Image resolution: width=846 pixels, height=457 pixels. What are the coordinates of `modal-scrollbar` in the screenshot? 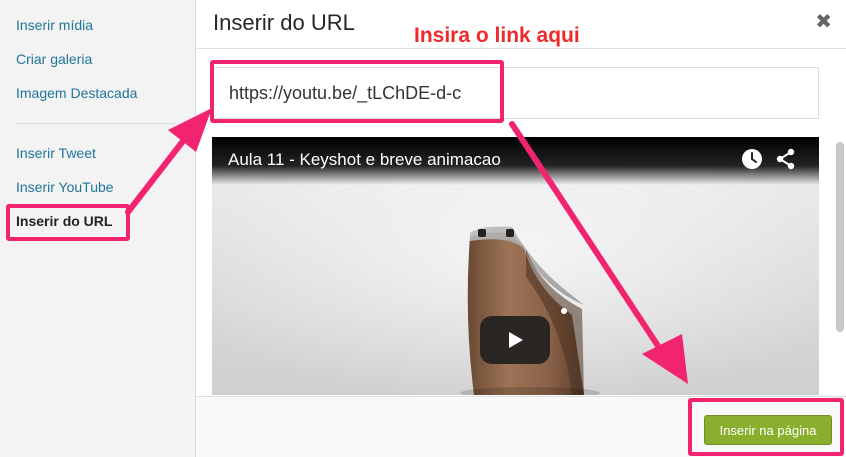 It's located at (840, 222).